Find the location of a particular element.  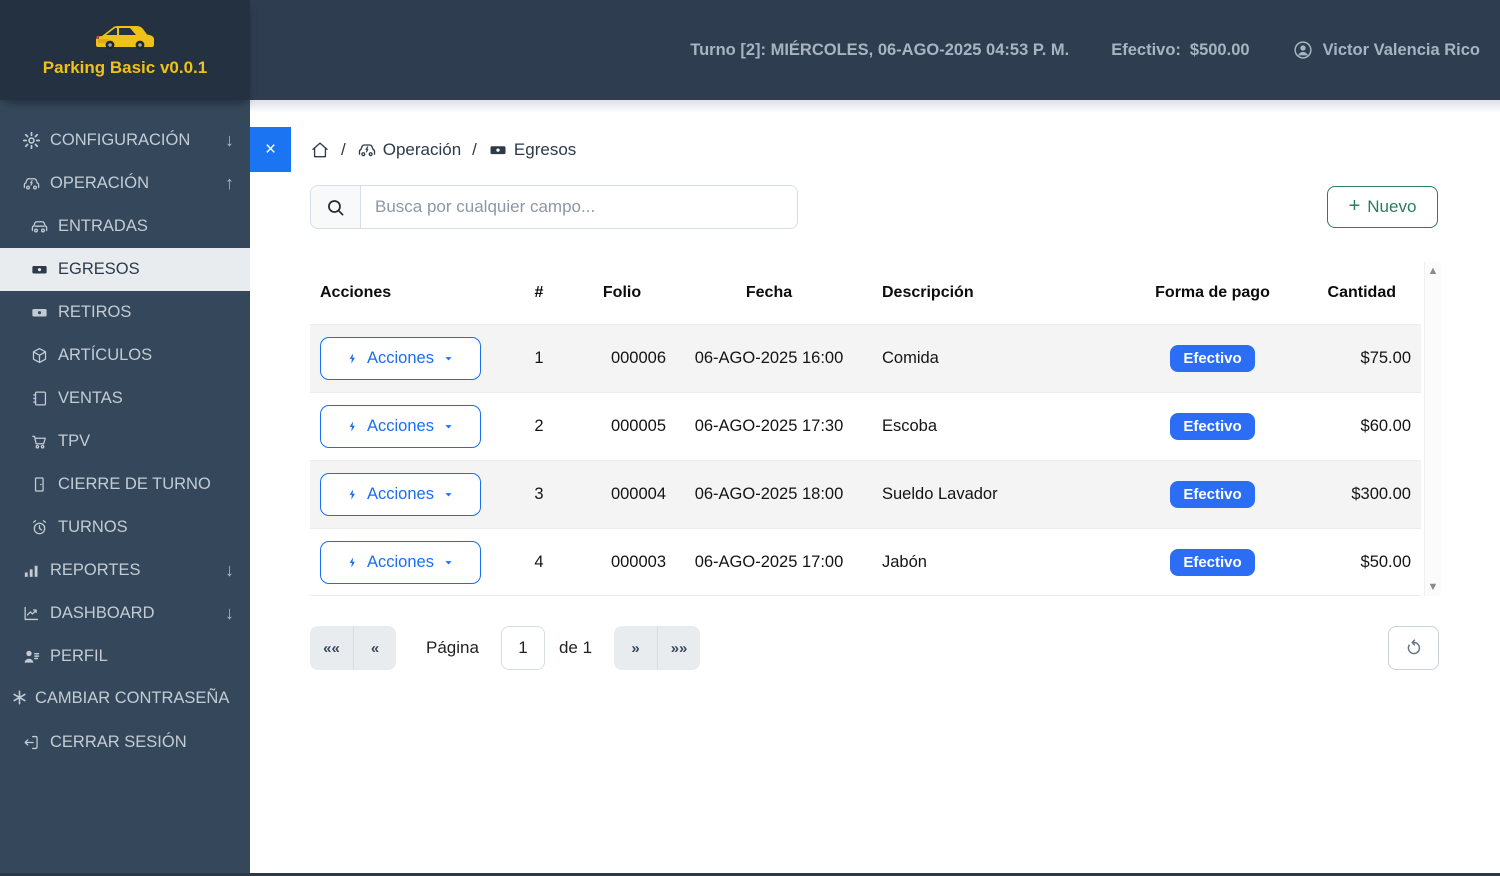

cell-cantidad: $60.00 is located at coordinates (1385, 426).